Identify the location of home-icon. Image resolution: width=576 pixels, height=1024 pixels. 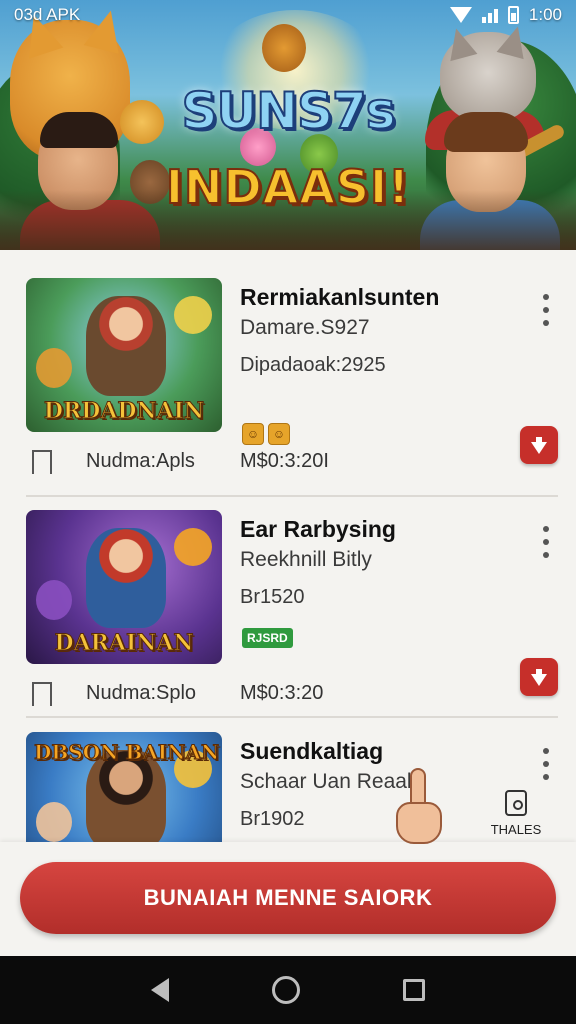
(285, 990).